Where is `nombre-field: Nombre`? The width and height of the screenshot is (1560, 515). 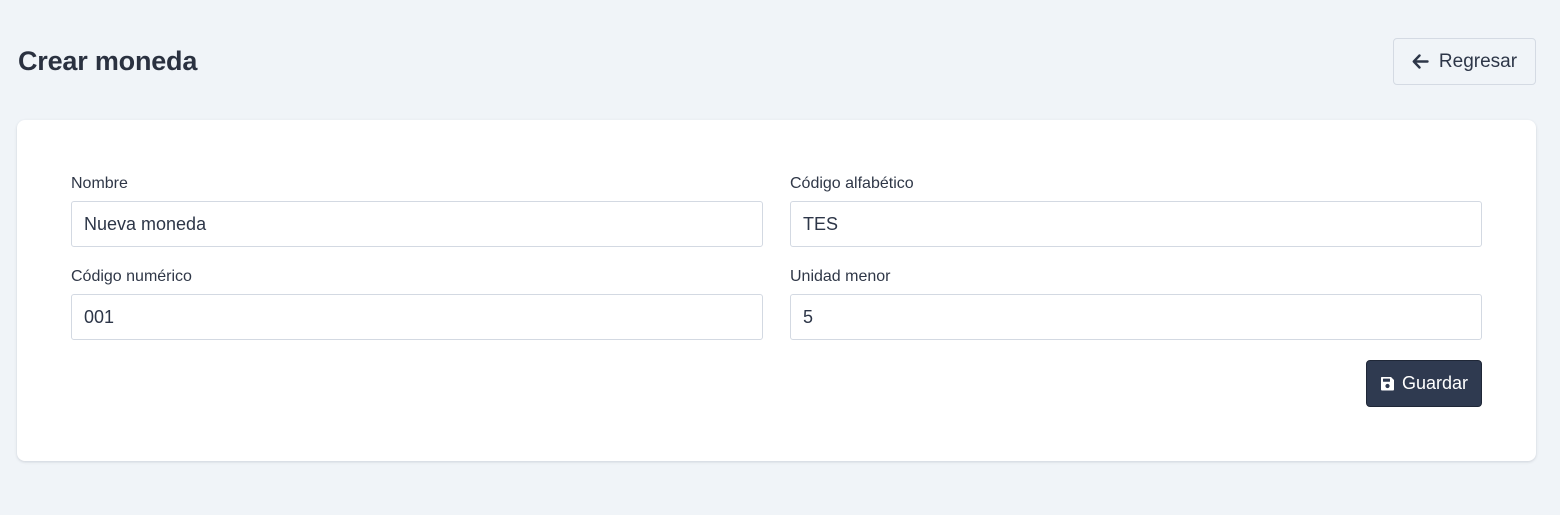 nombre-field: Nombre is located at coordinates (417, 211).